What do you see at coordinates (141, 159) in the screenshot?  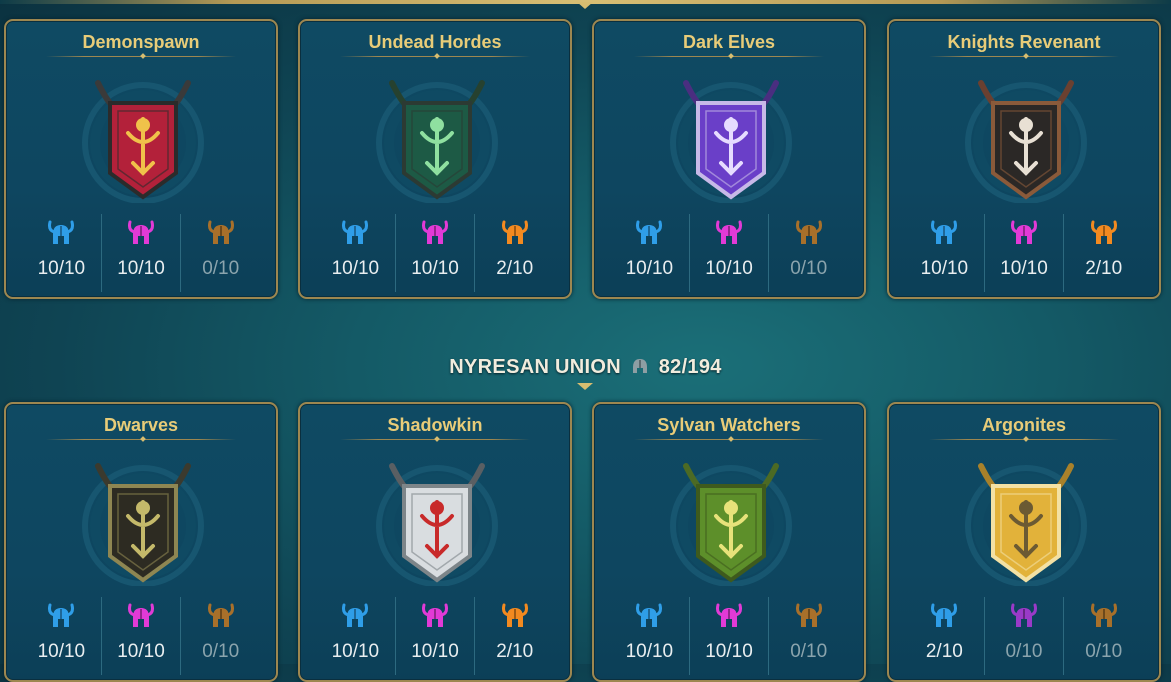 I see `faction-card-demonspawn: Demonspawn 10/10 10/10 0/10` at bounding box center [141, 159].